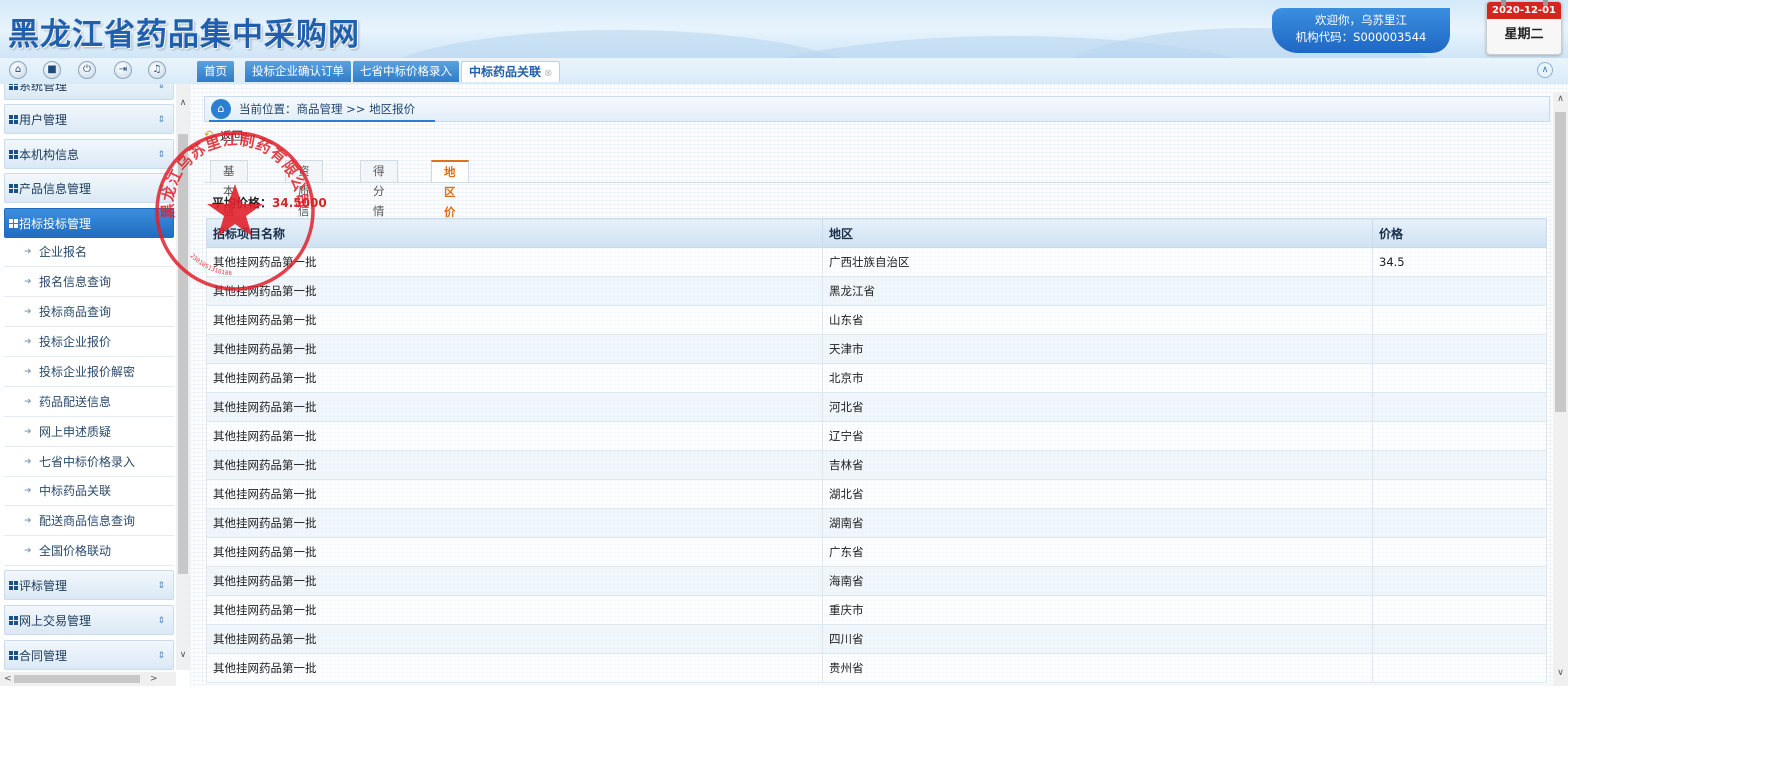 The width and height of the screenshot is (1776, 777). I want to click on table-row: 其他挂网药品第一批 重庆市, so click(876, 610).